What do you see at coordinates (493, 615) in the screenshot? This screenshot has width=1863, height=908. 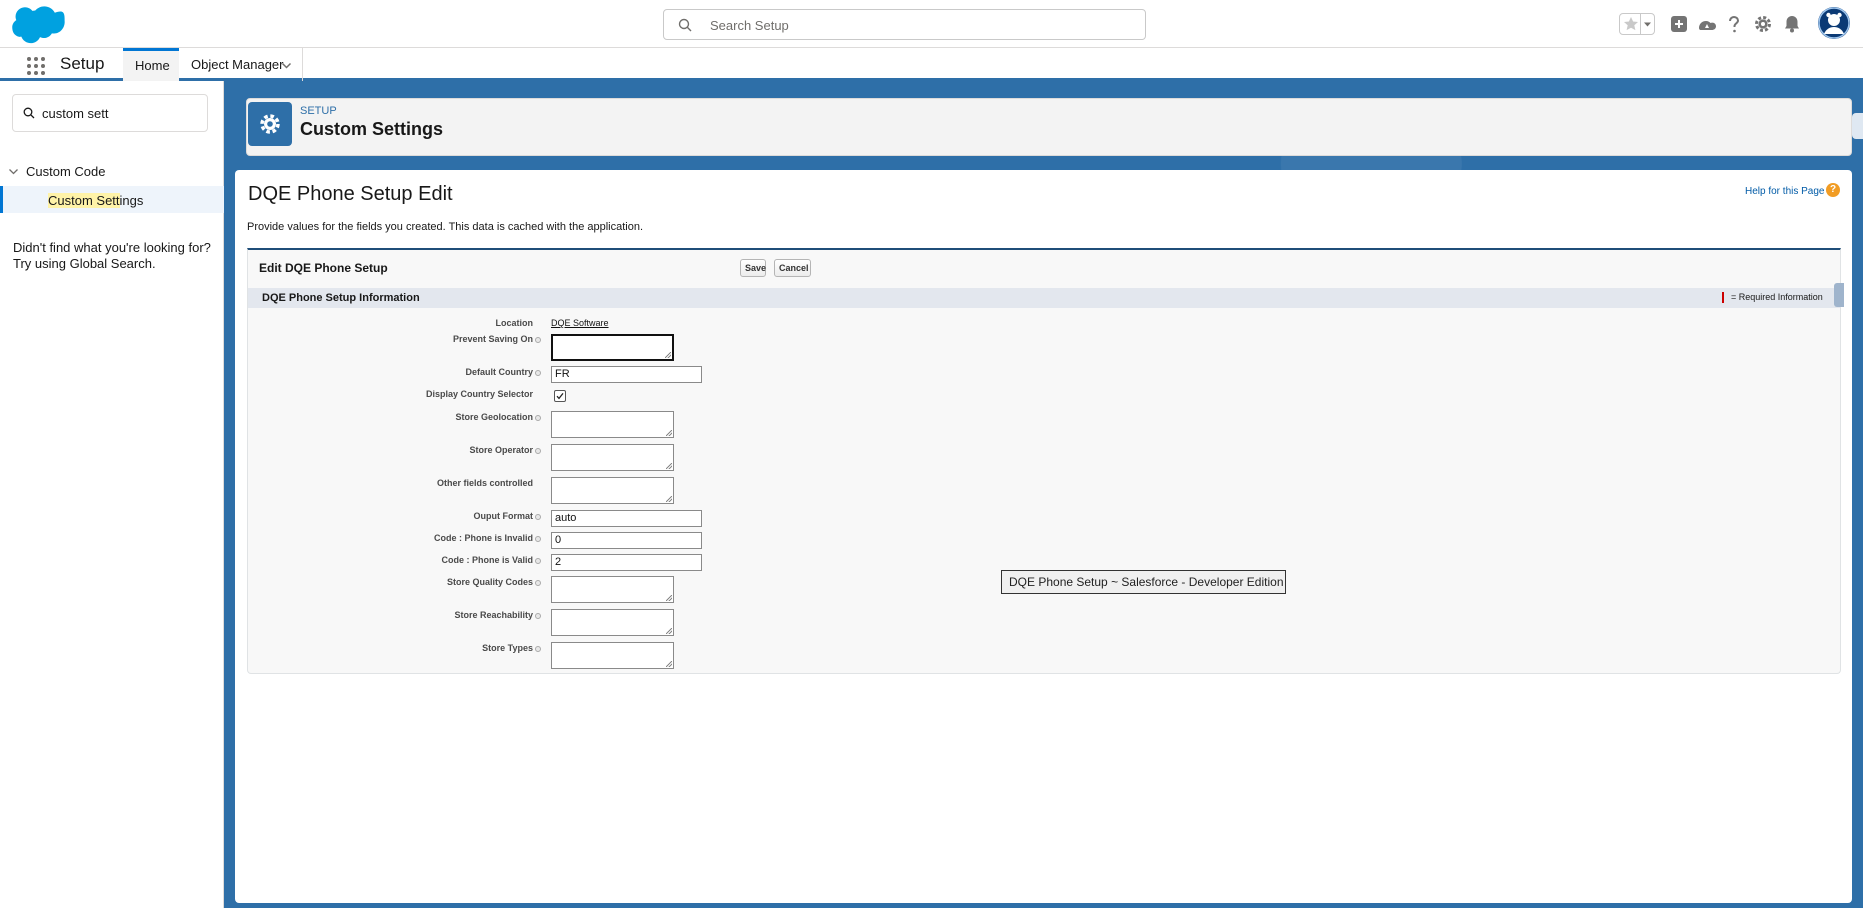 I see `store-reachability-label: Store Reachability` at bounding box center [493, 615].